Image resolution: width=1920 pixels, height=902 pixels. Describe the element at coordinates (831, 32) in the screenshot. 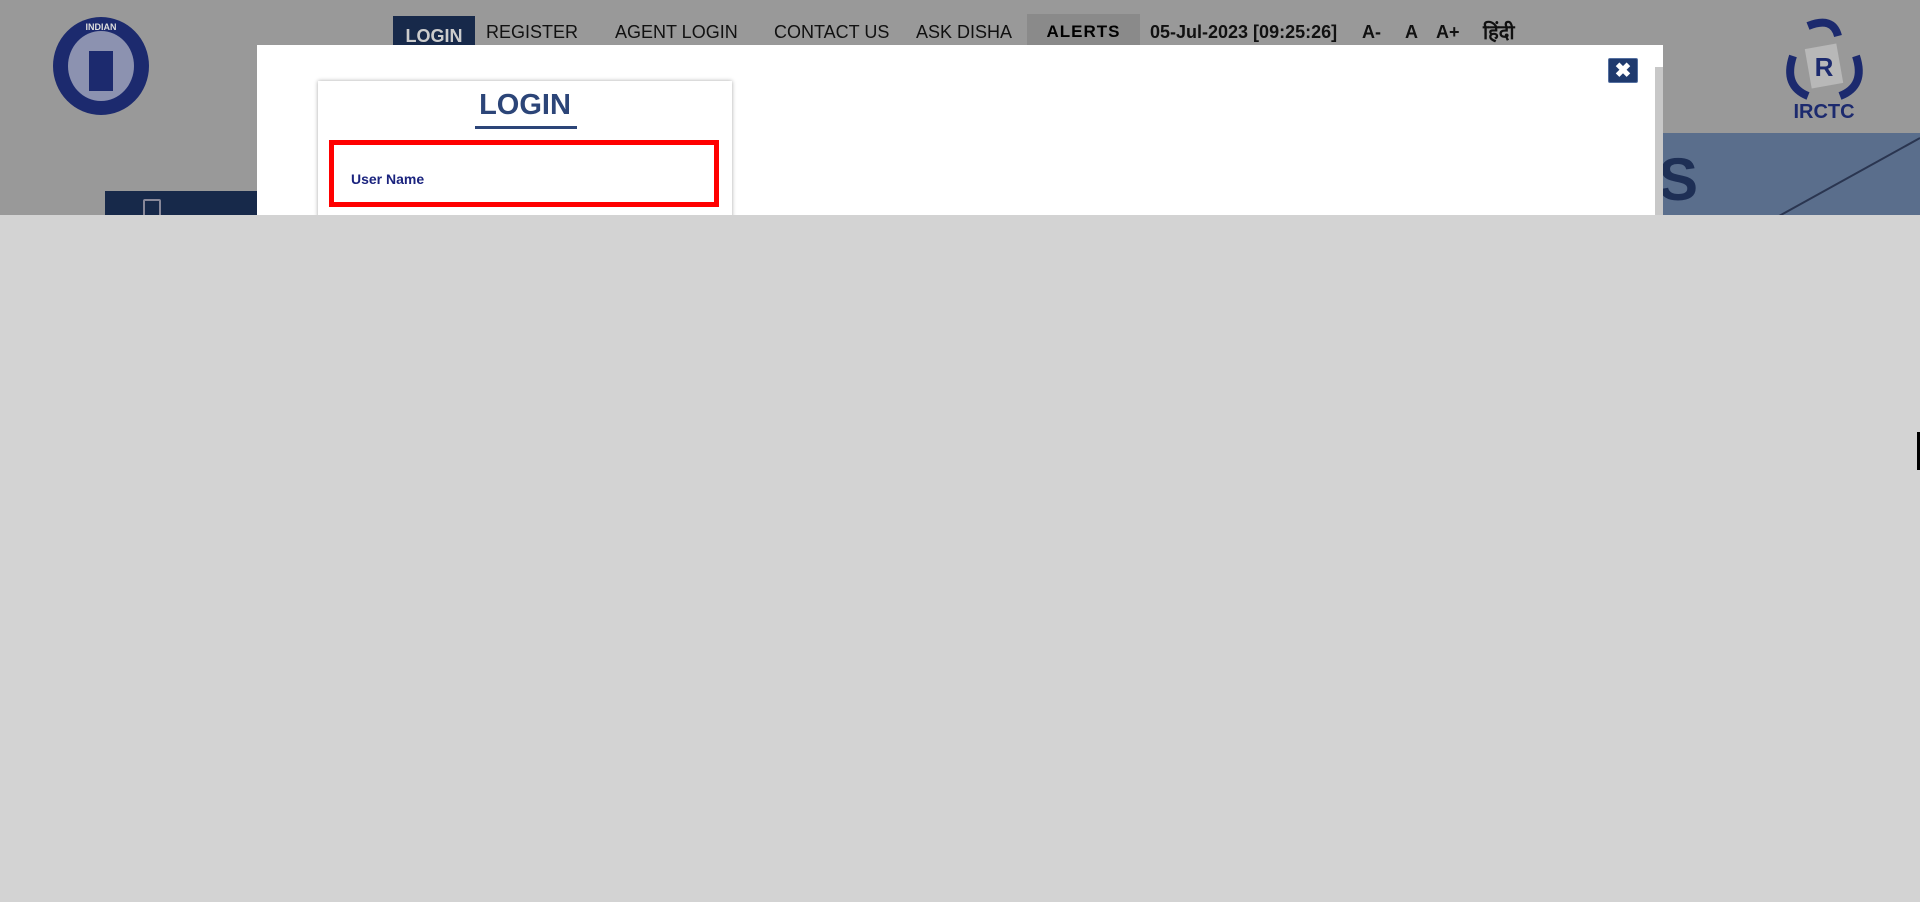

I see `nav-contact-us: CONTACT US` at that location.